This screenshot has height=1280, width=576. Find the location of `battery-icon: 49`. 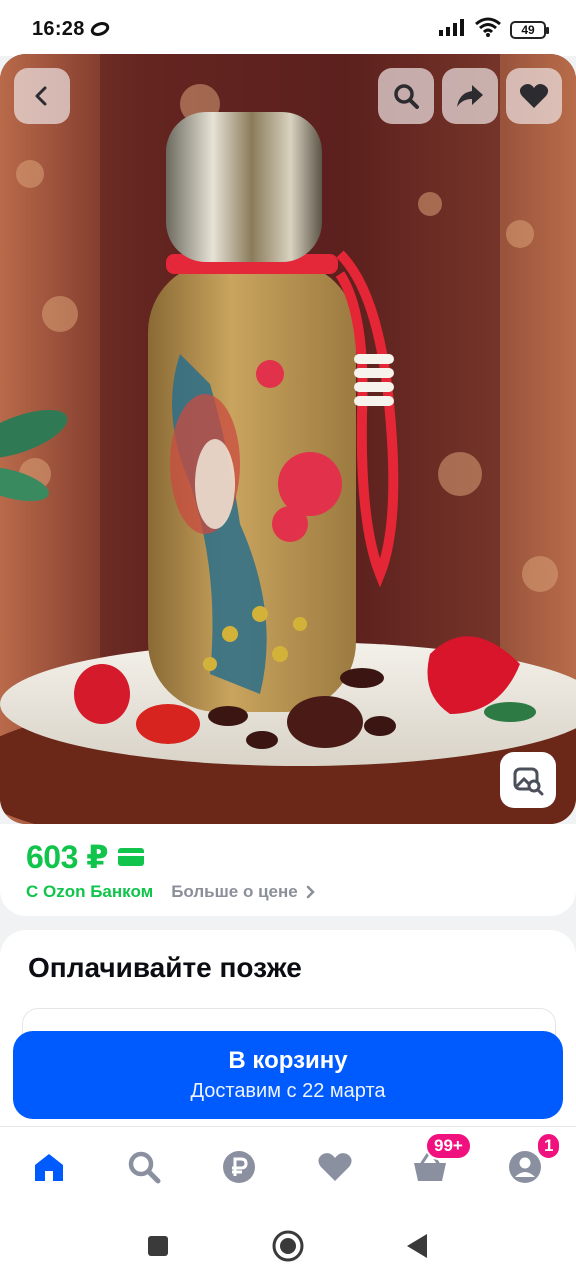

battery-icon: 49 is located at coordinates (529, 29).